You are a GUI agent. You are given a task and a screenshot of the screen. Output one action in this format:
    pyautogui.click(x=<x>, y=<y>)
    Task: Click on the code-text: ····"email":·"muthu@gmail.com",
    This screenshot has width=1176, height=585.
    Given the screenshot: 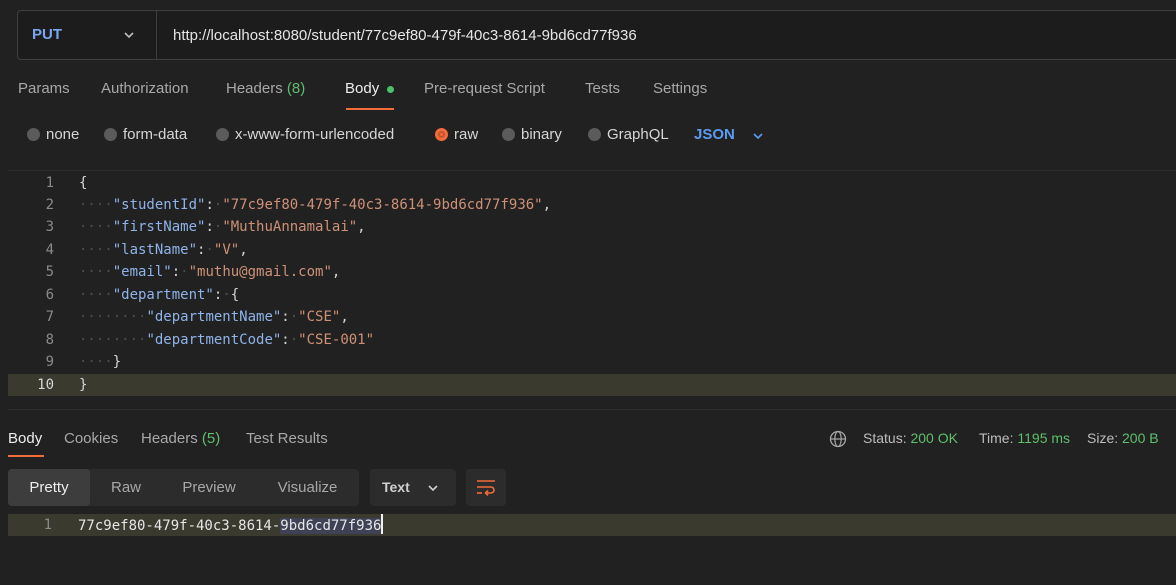 What is the action you would take?
    pyautogui.click(x=210, y=272)
    